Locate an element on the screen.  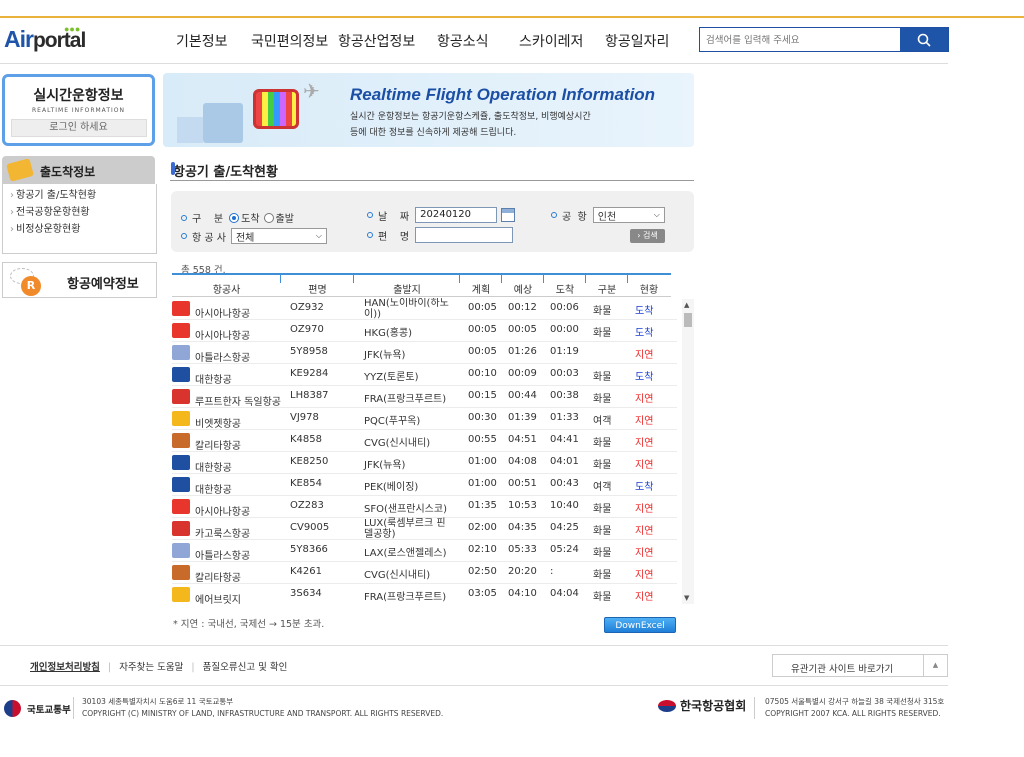
airline-select: 전체 ⌵ is located at coordinates (278, 236).